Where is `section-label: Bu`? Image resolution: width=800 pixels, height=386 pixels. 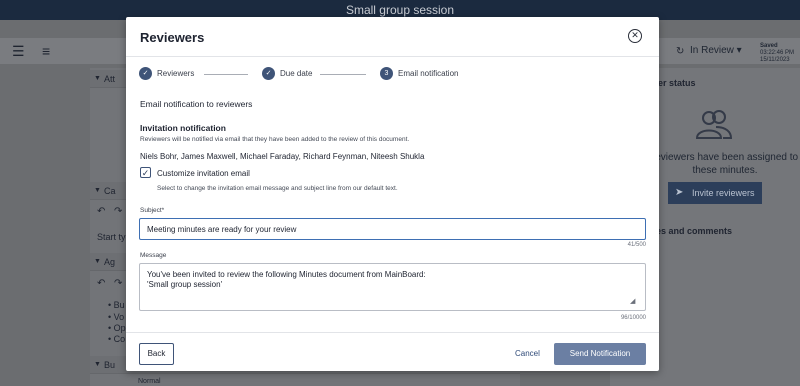 section-label: Bu is located at coordinates (110, 365).